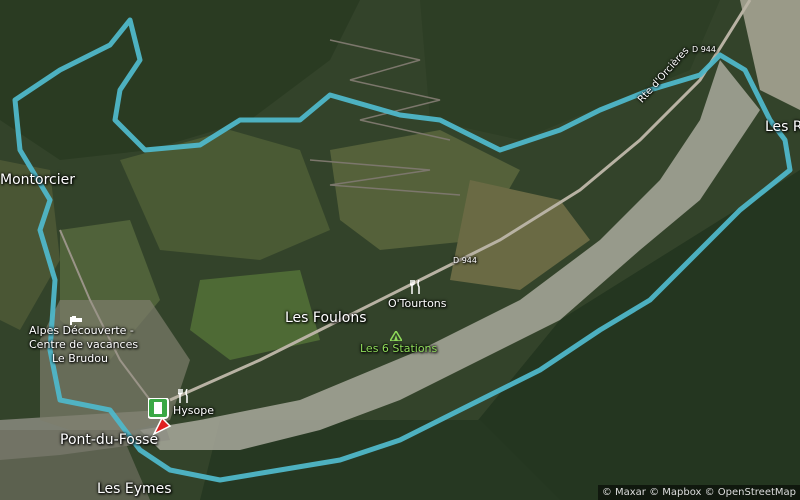  What do you see at coordinates (193, 410) in the screenshot?
I see `poi-label-hysope: Hysope` at bounding box center [193, 410].